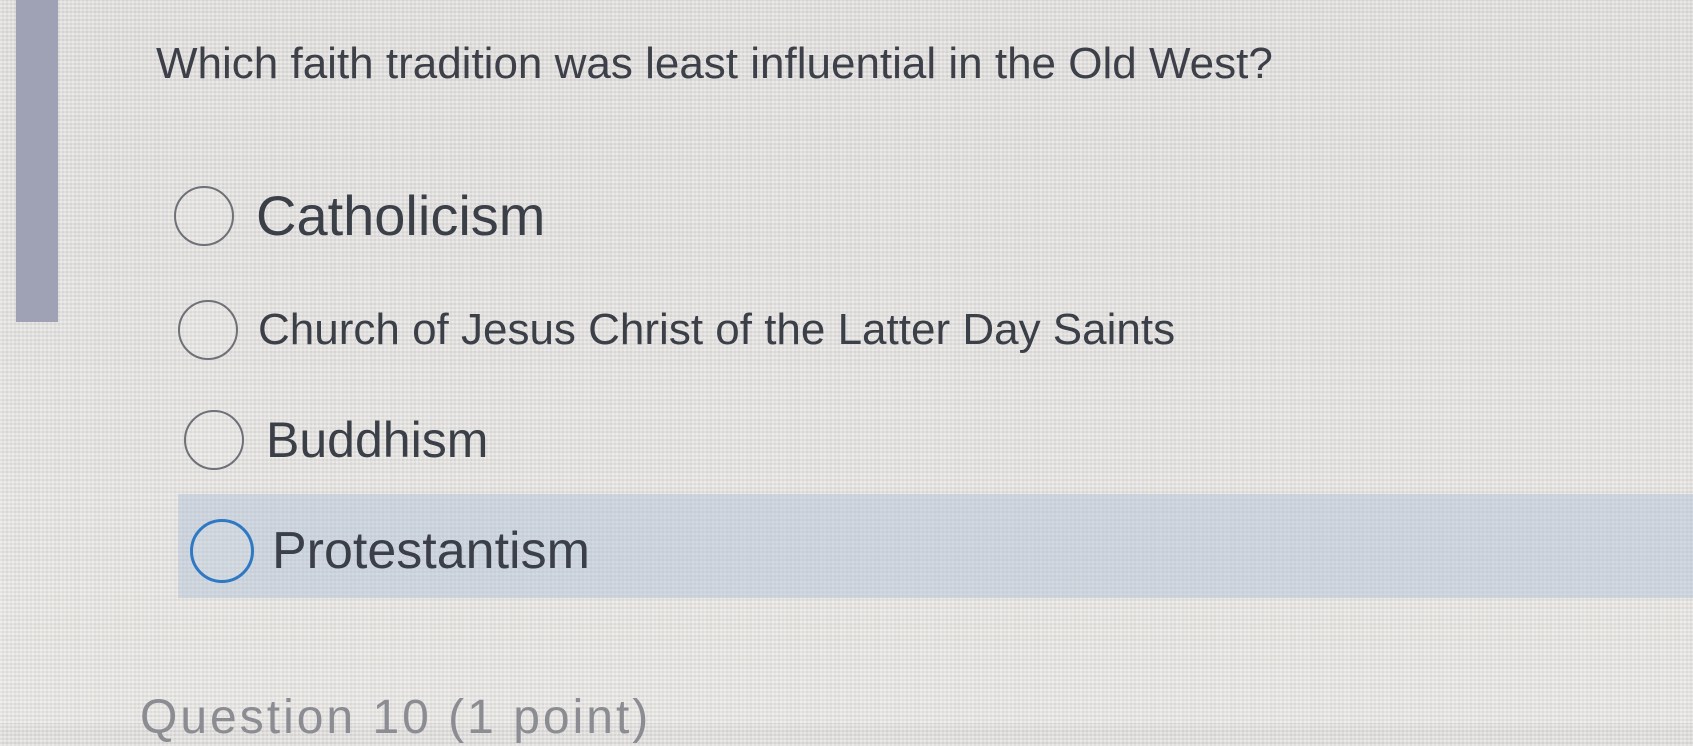  Describe the element at coordinates (396, 717) in the screenshot. I see `next-question-heading: Question 10 (1 point)` at that location.